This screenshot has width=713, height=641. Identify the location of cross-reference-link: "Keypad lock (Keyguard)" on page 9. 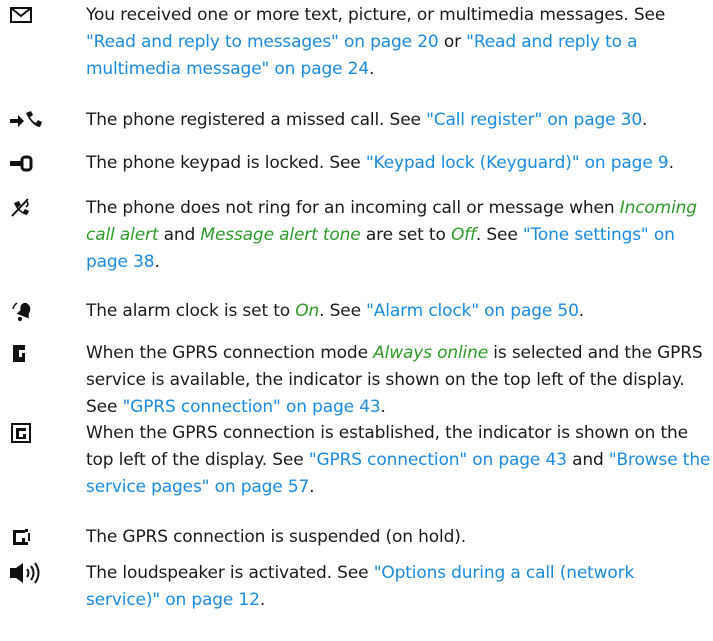
(517, 163).